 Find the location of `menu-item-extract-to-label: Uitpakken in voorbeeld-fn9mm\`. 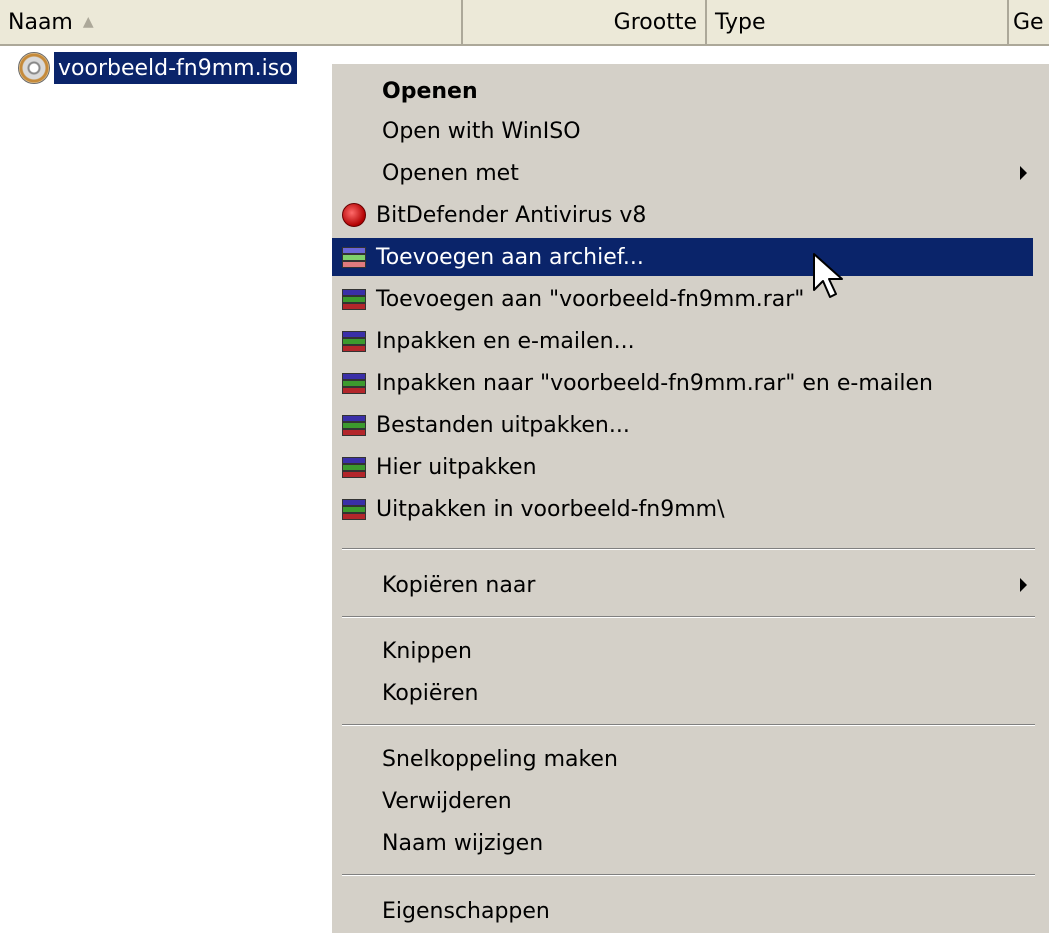

menu-item-extract-to-label: Uitpakken in voorbeeld-fn9mm\ is located at coordinates (550, 509).